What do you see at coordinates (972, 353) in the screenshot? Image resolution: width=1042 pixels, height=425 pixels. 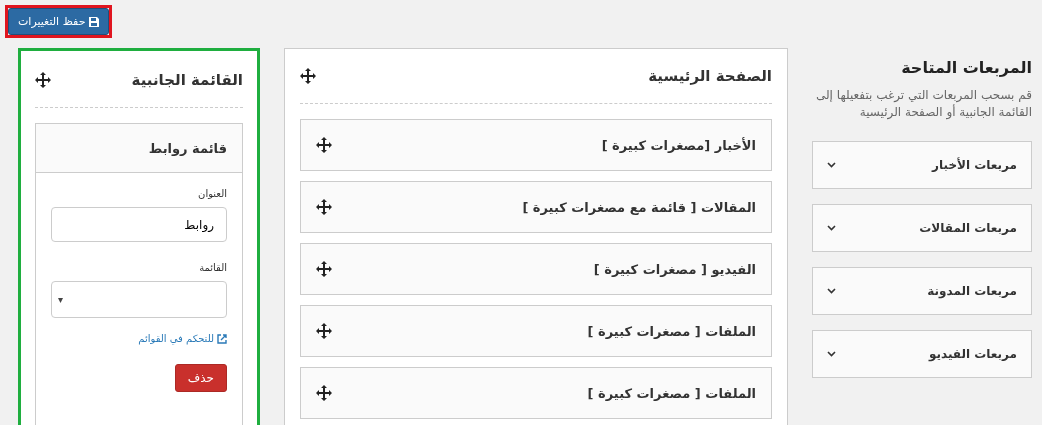 I see `widget-group-label: مربعات الفيديو` at bounding box center [972, 353].